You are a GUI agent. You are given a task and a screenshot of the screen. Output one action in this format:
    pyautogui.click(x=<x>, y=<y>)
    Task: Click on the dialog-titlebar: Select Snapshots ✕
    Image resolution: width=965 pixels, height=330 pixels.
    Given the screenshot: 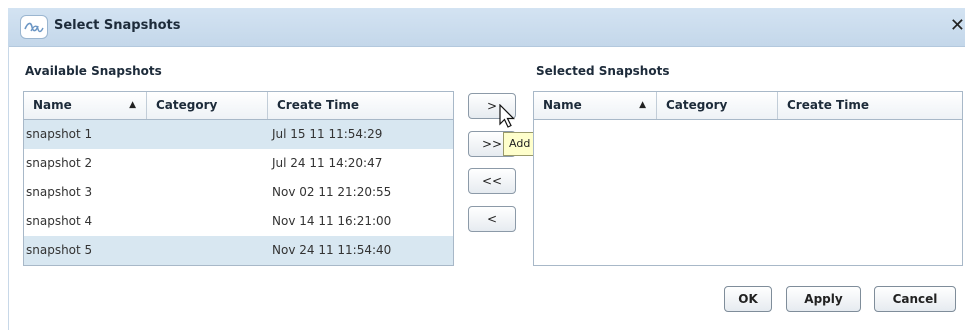 What is the action you would take?
    pyautogui.click(x=486, y=27)
    